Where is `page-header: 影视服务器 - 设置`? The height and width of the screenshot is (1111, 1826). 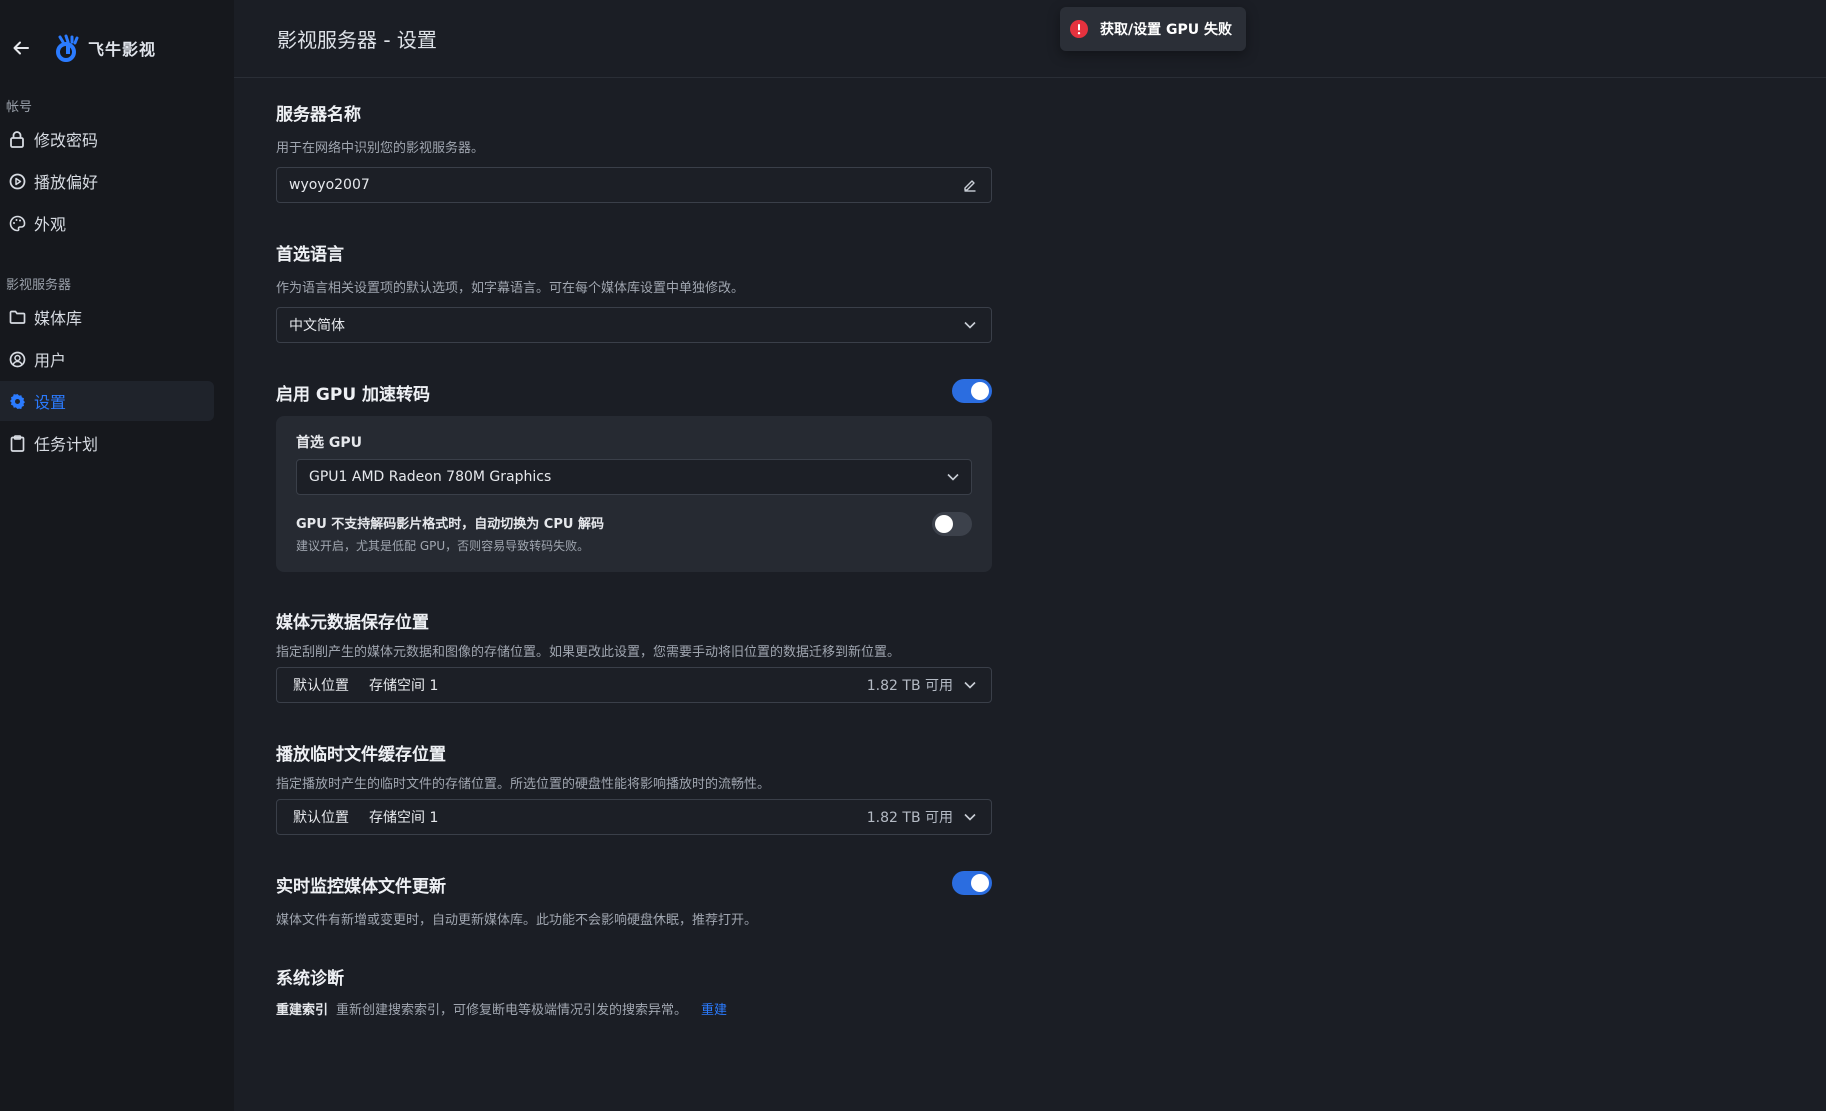 page-header: 影视服务器 - 设置 is located at coordinates (1030, 39).